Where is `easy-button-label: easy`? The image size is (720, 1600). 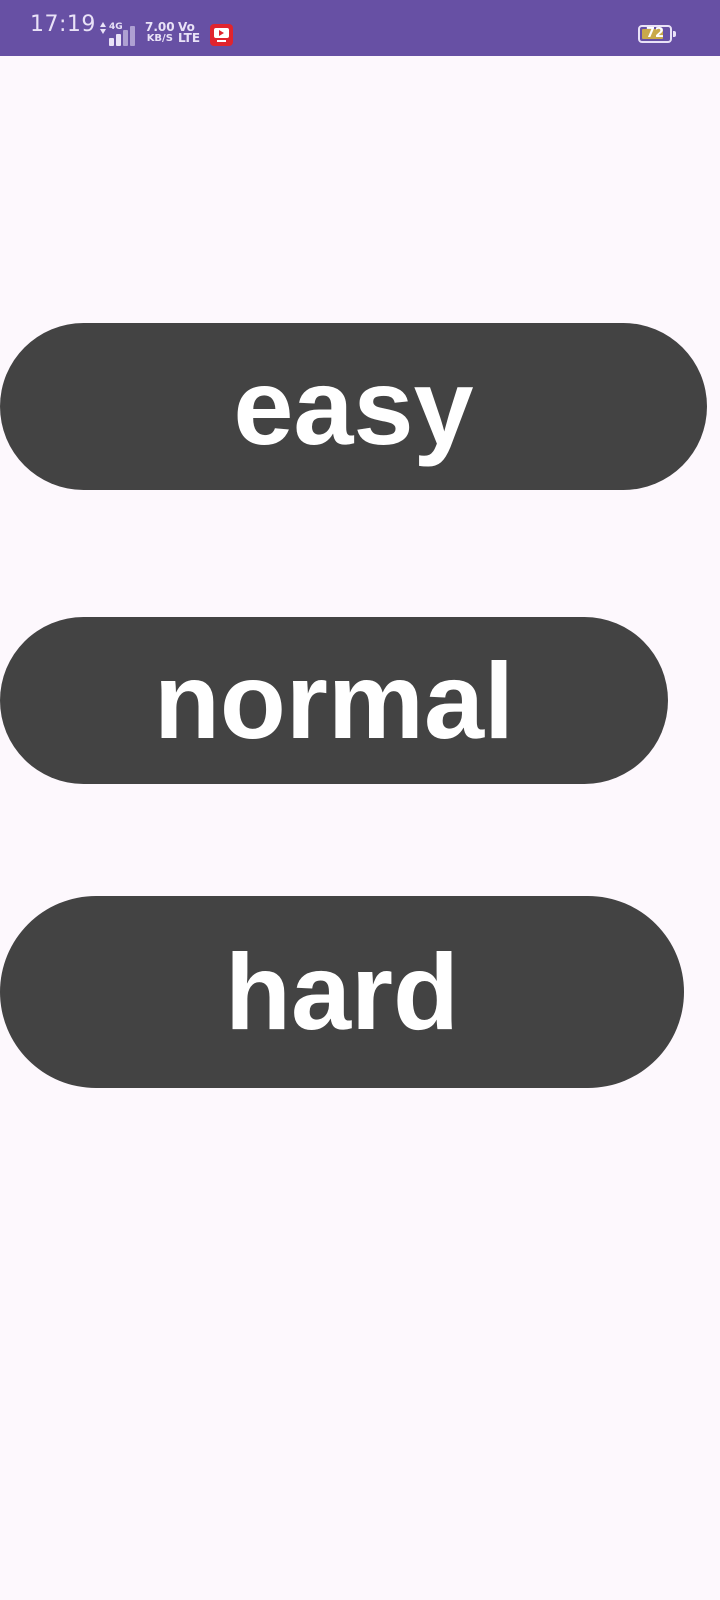
easy-button-label: easy is located at coordinates (353, 406).